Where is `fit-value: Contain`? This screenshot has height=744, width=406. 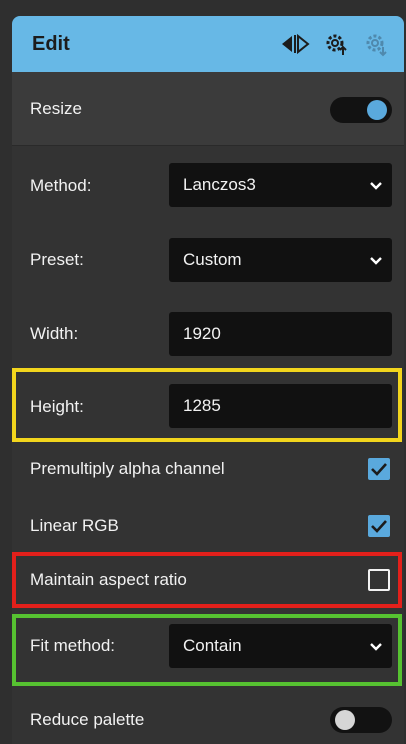 fit-value: Contain is located at coordinates (212, 645).